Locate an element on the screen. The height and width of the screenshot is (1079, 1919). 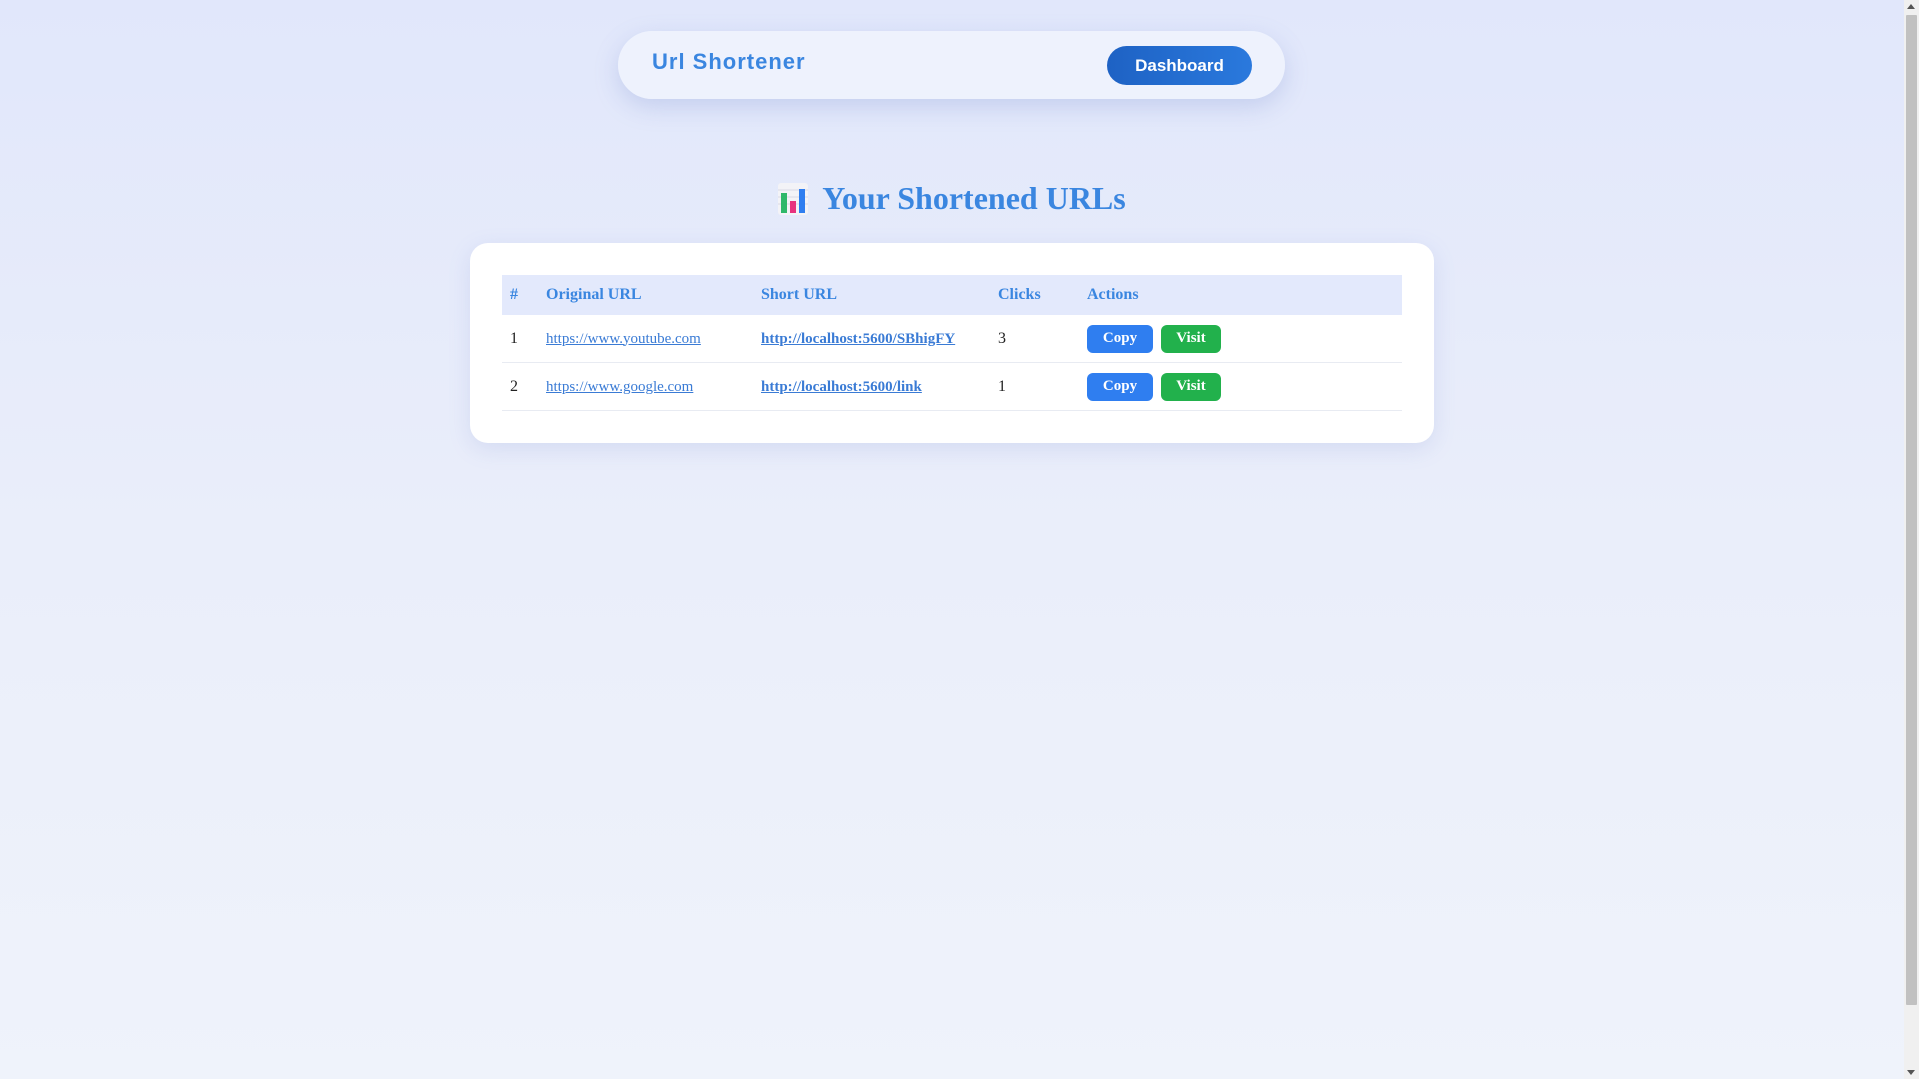
short-url-cell: http://localhost:5600/SBhigFY is located at coordinates (871, 339).